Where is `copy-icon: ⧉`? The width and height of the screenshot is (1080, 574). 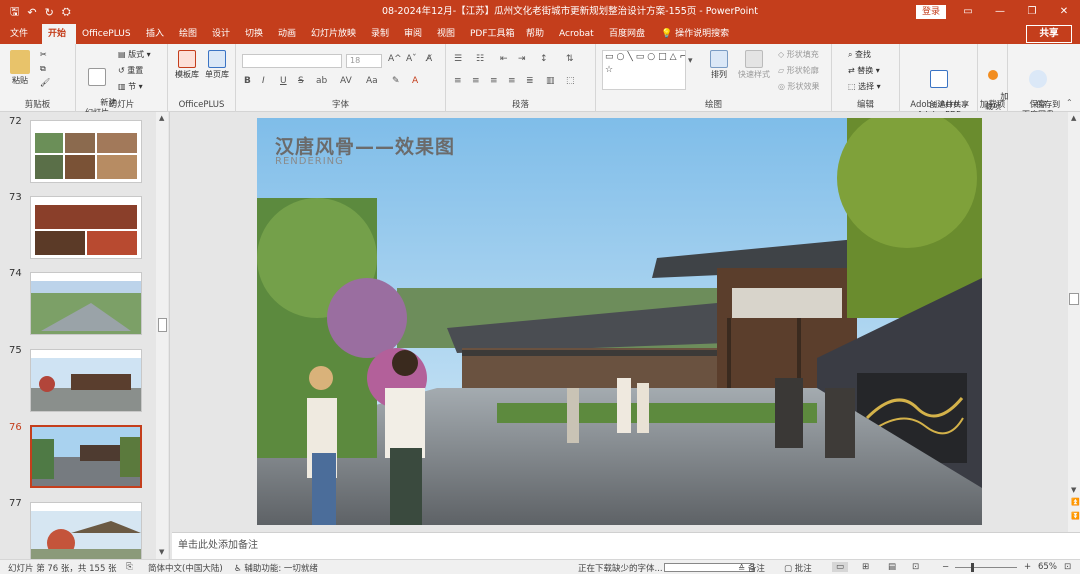 copy-icon: ⧉ is located at coordinates (43, 69).